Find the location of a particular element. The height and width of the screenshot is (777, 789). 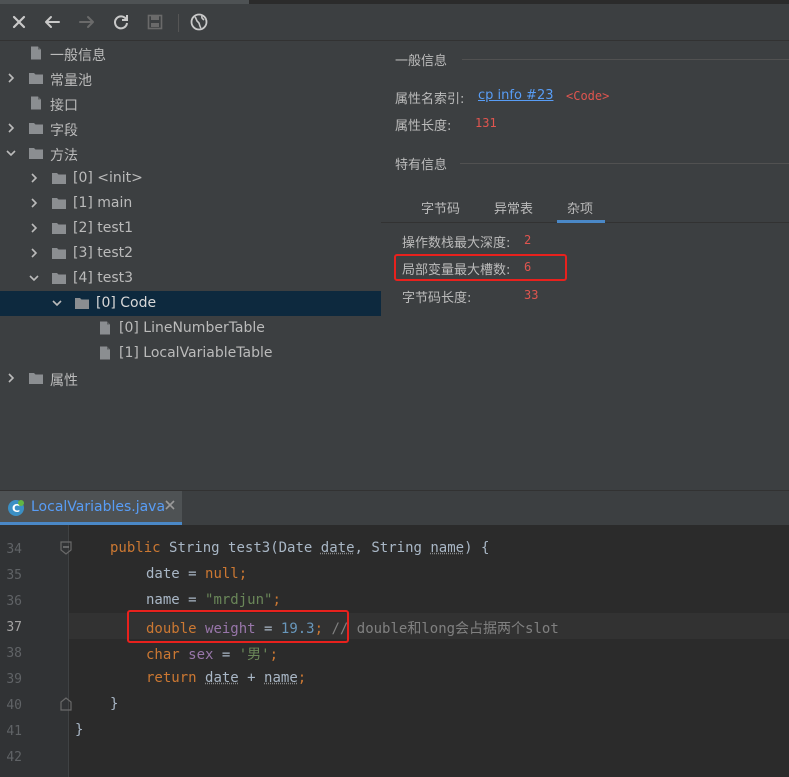

token-variable: name is located at coordinates (163, 600).